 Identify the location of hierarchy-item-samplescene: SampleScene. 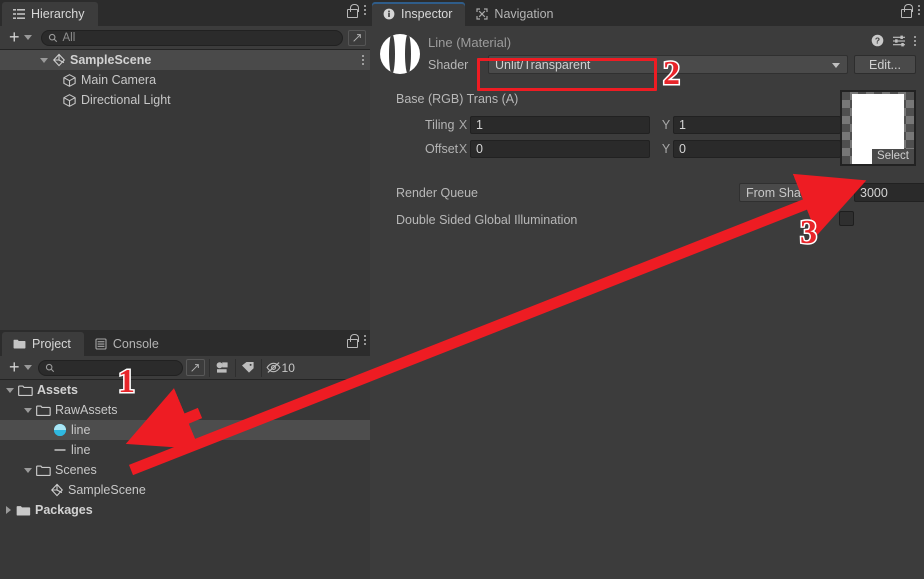
(185, 60).